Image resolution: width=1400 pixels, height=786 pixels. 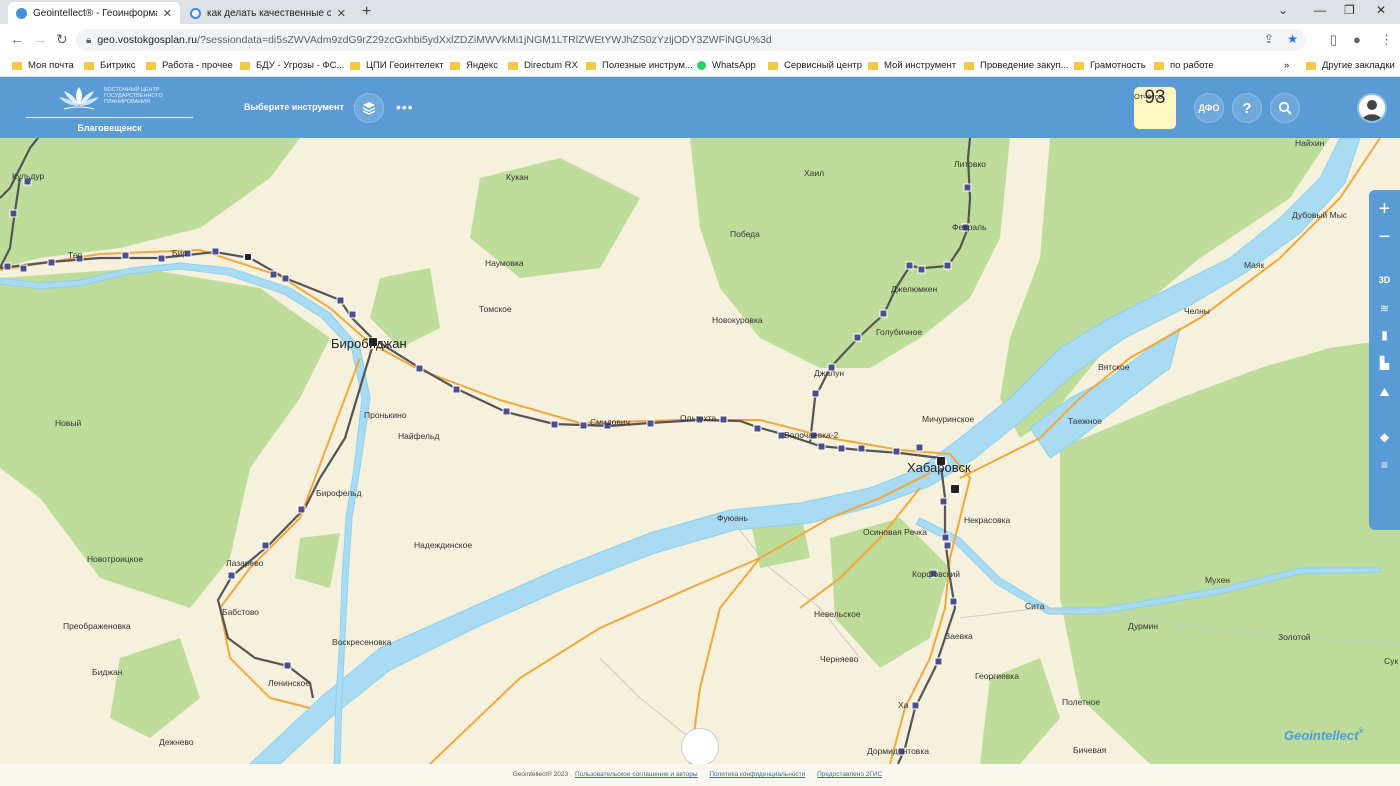 I want to click on new-tab-button: +, so click(x=366, y=12).